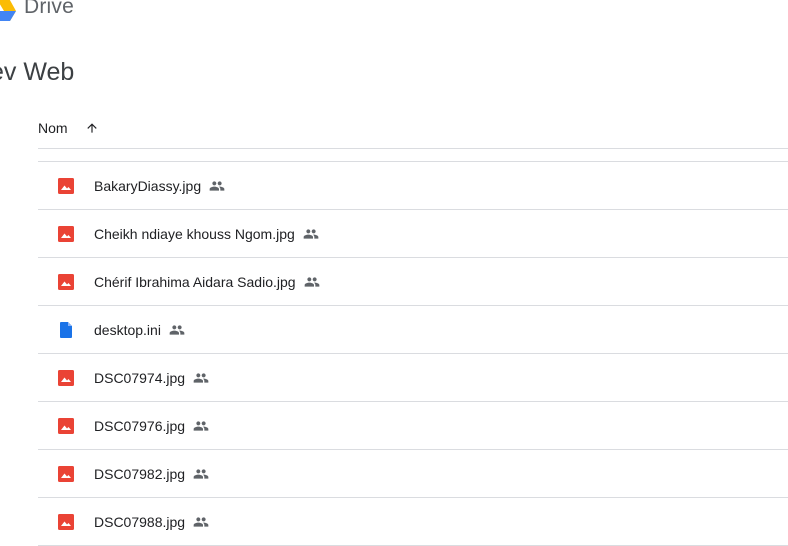 The height and width of the screenshot is (546, 788). Describe the element at coordinates (127, 329) in the screenshot. I see `file-name: desktop.ini` at that location.